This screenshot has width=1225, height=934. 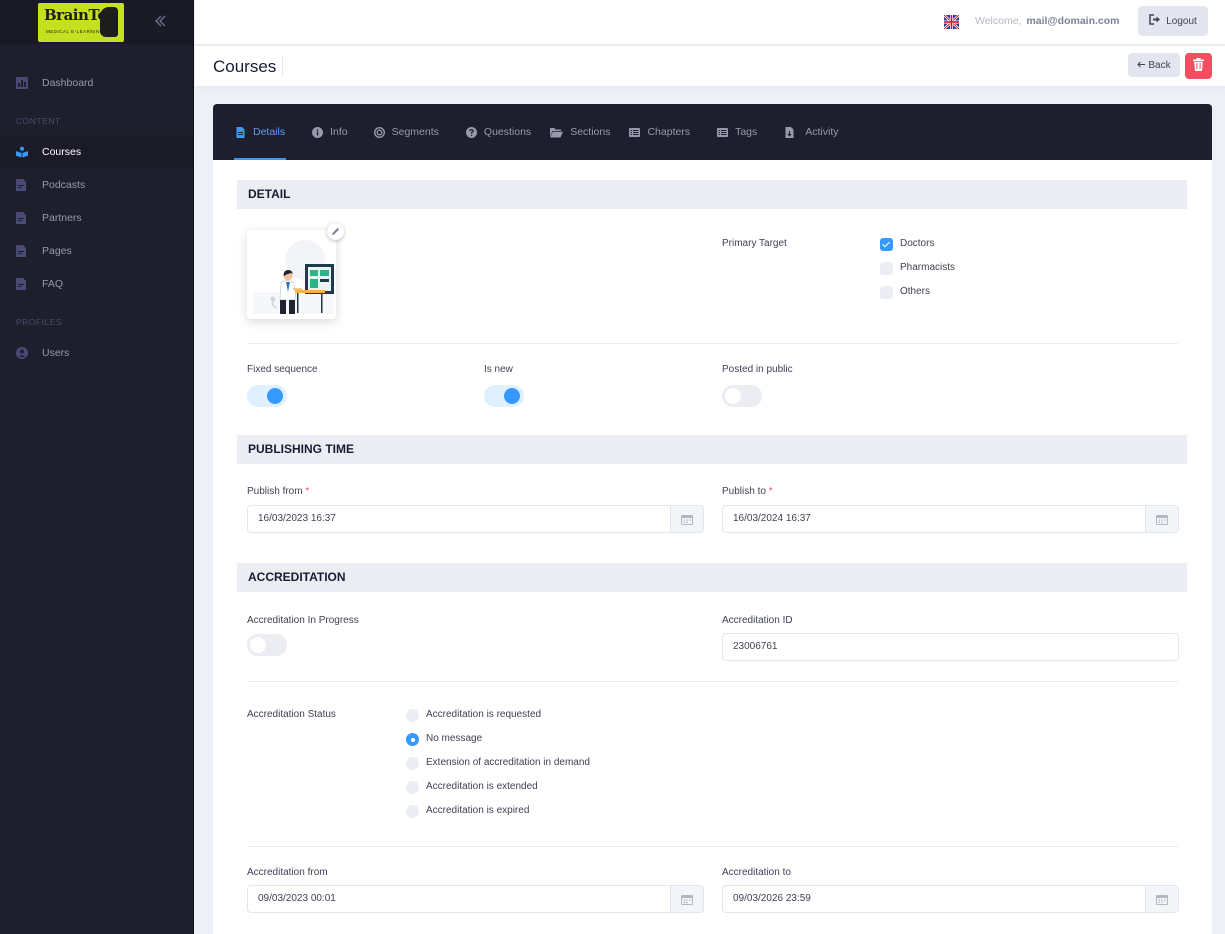 I want to click on sidebar-item-label: FAQ, so click(x=53, y=283).